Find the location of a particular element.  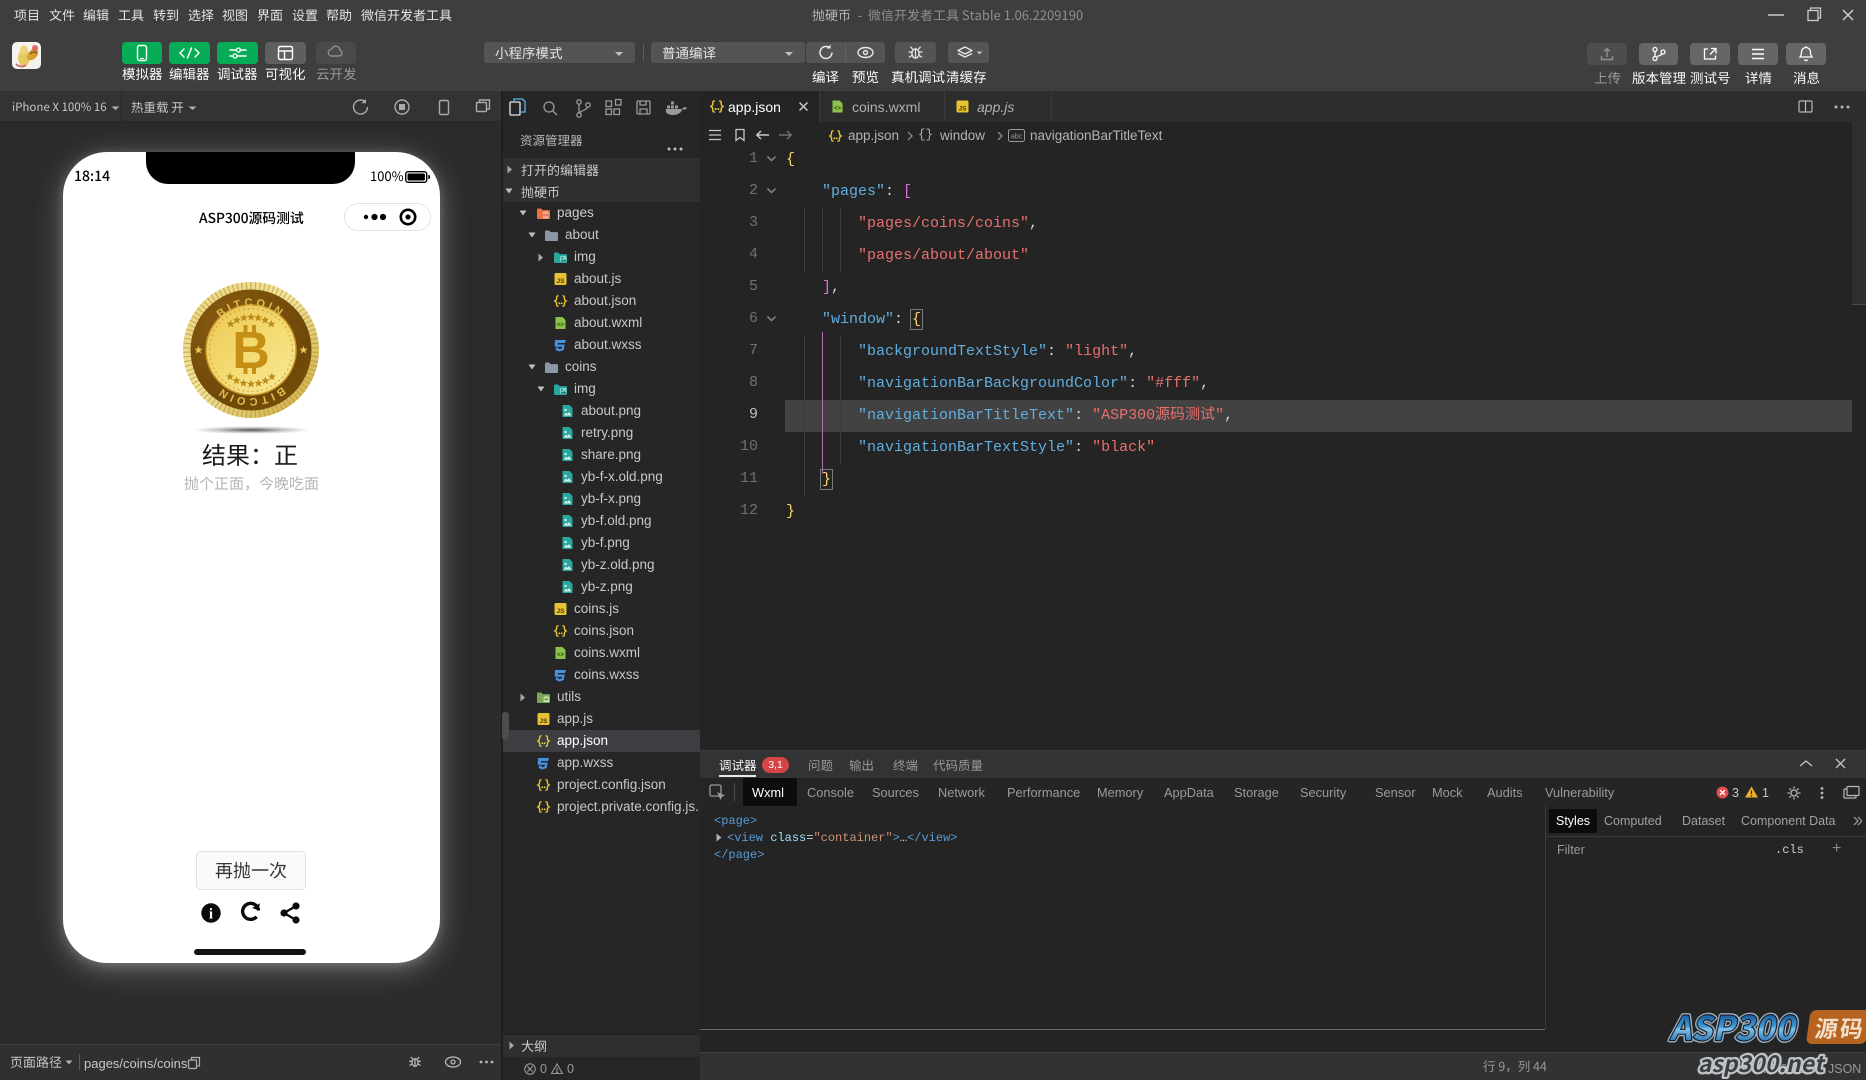

svg-text: B is located at coordinates (251, 351).